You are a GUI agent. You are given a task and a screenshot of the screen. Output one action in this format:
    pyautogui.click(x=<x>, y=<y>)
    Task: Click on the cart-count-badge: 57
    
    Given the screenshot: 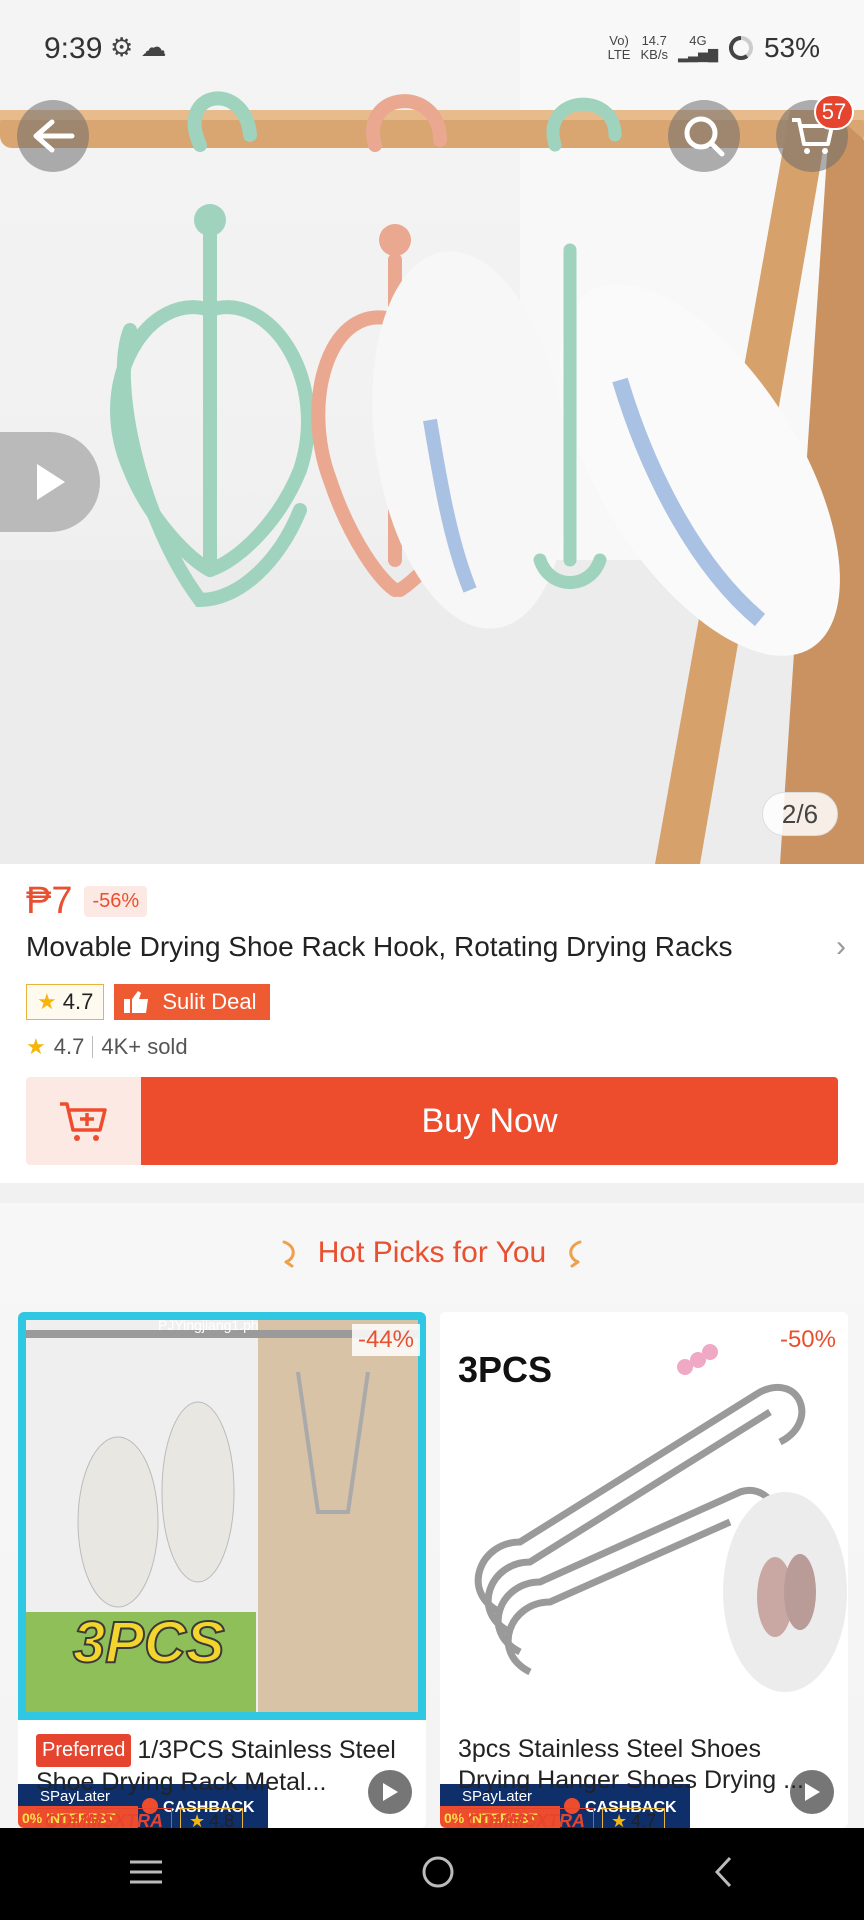 What is the action you would take?
    pyautogui.click(x=834, y=112)
    